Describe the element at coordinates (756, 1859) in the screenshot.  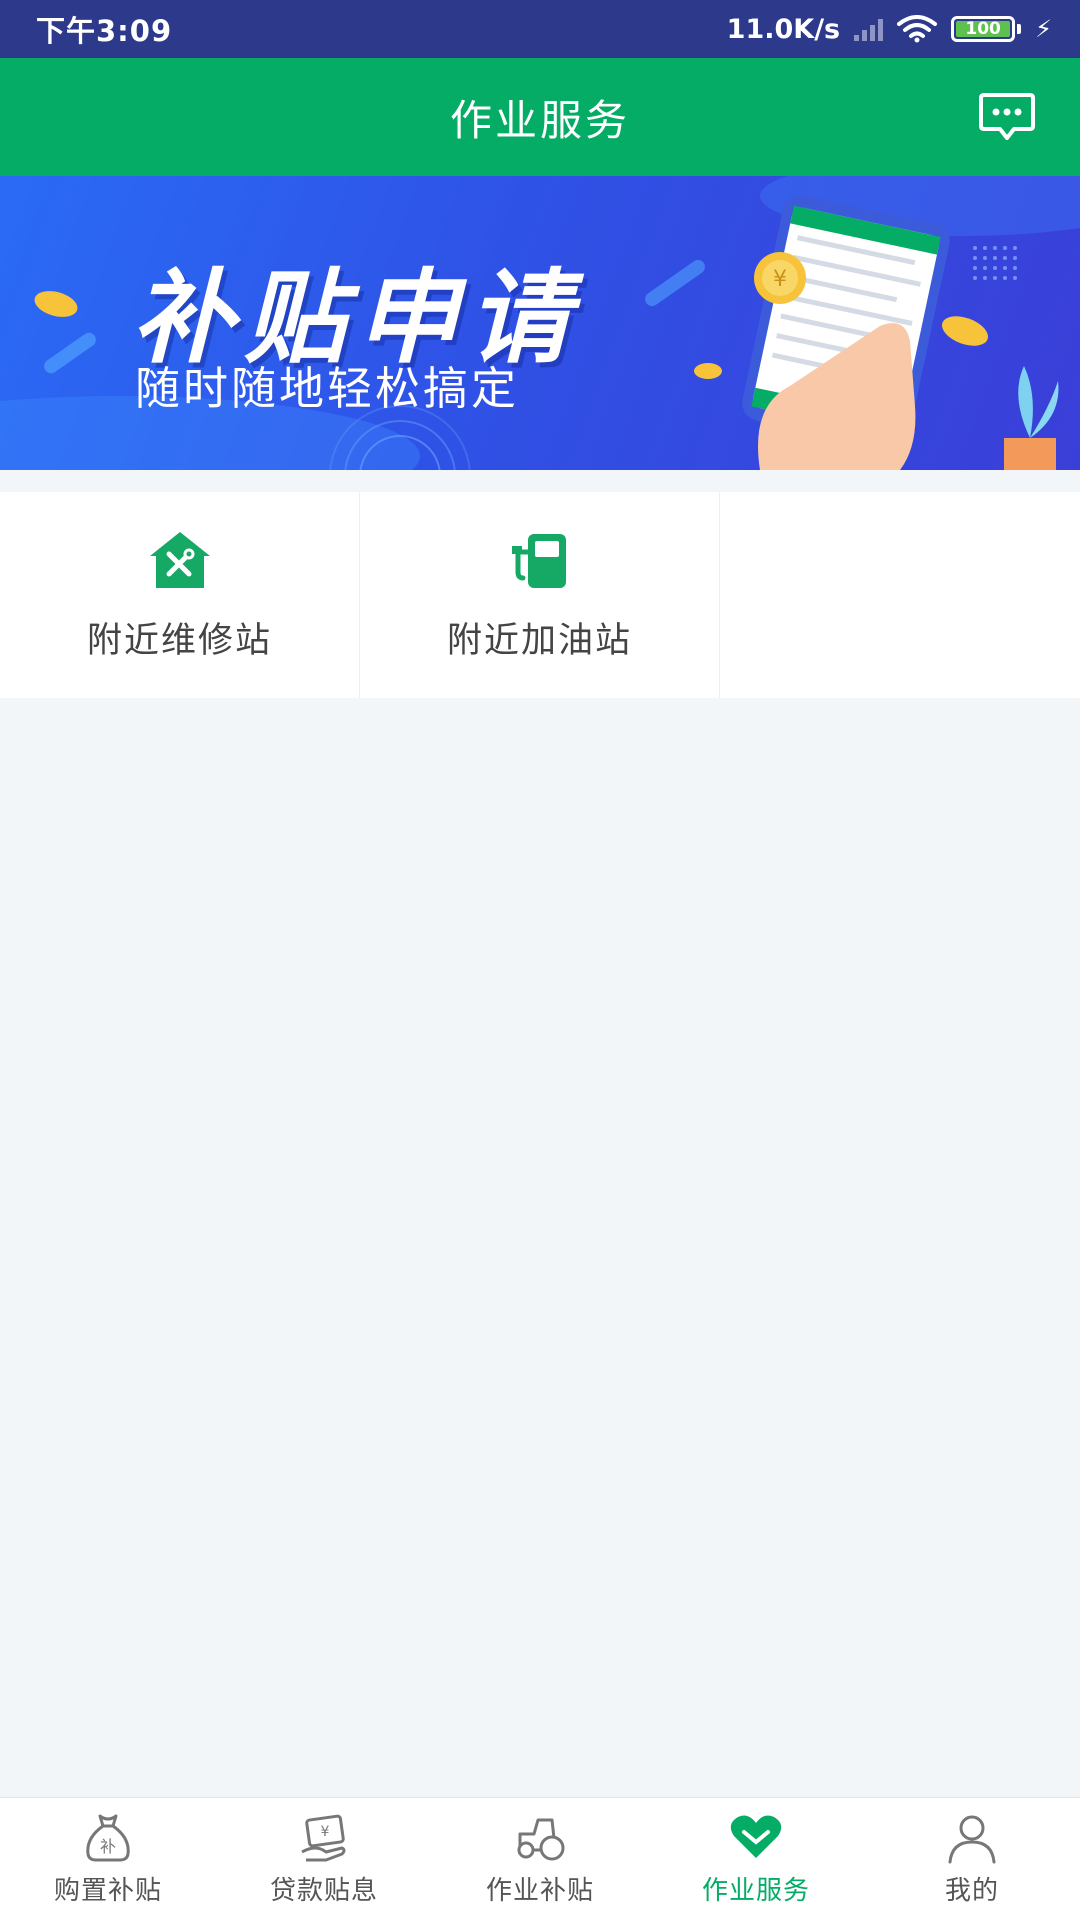
I see `nav-item-work-service: 作业服务` at that location.